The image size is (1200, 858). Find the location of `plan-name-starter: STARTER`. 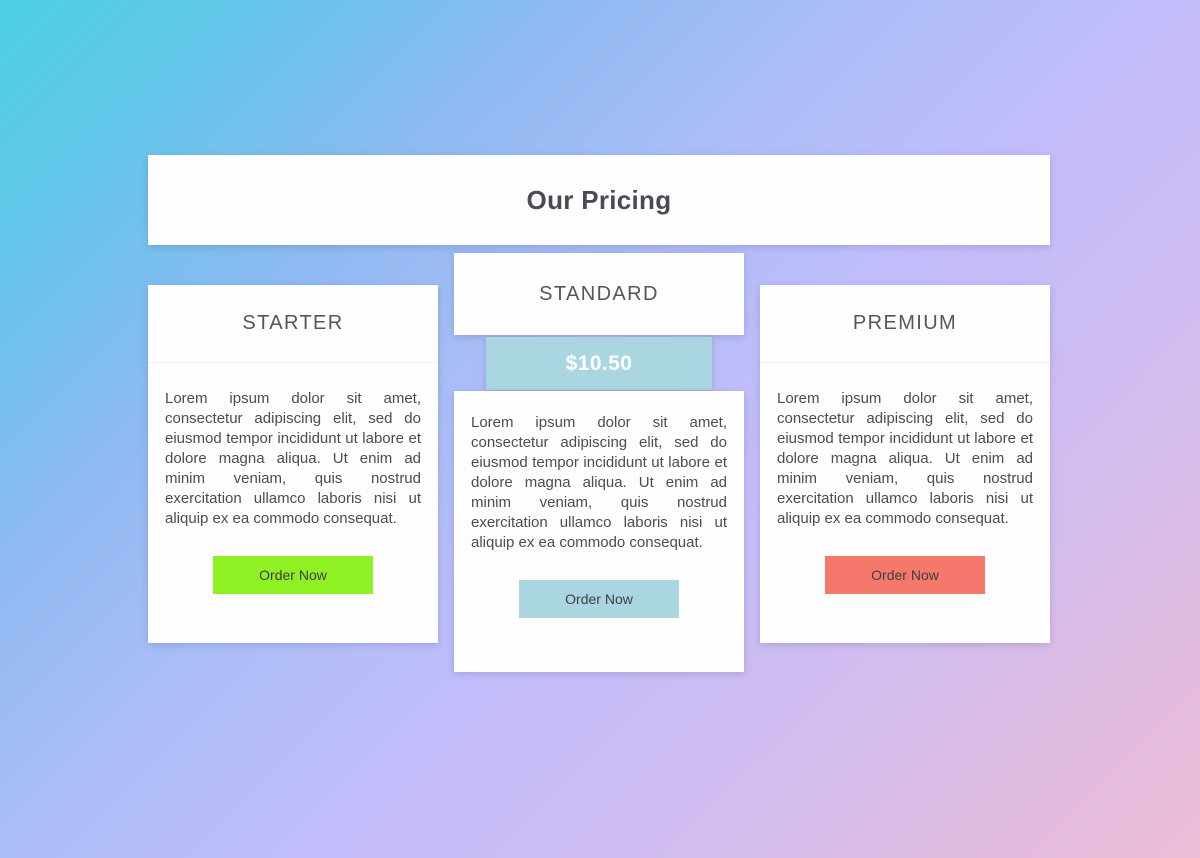

plan-name-starter: STARTER is located at coordinates (293, 323).